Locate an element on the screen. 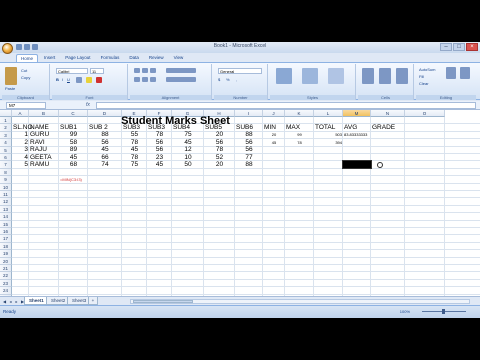  row-header-8: 8 is located at coordinates (6, 172).